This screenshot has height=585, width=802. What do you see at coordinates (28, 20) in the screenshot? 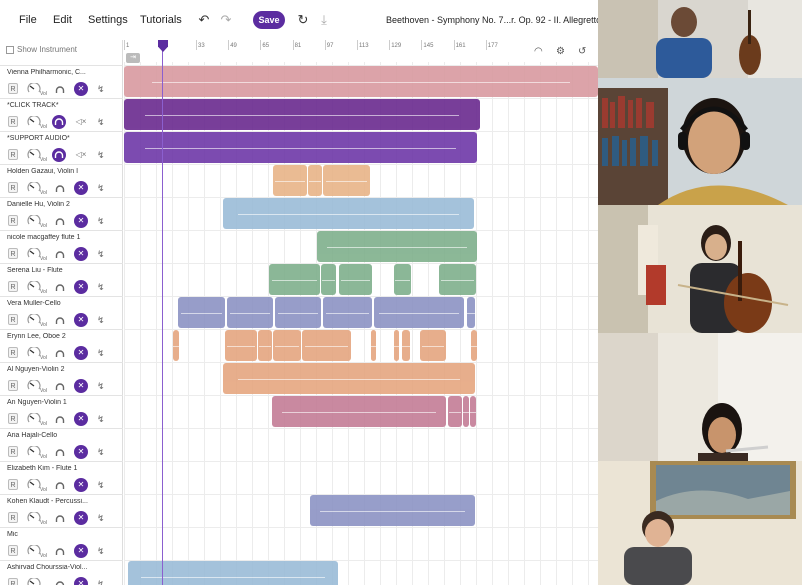
I see `menu-file: File` at bounding box center [28, 20].